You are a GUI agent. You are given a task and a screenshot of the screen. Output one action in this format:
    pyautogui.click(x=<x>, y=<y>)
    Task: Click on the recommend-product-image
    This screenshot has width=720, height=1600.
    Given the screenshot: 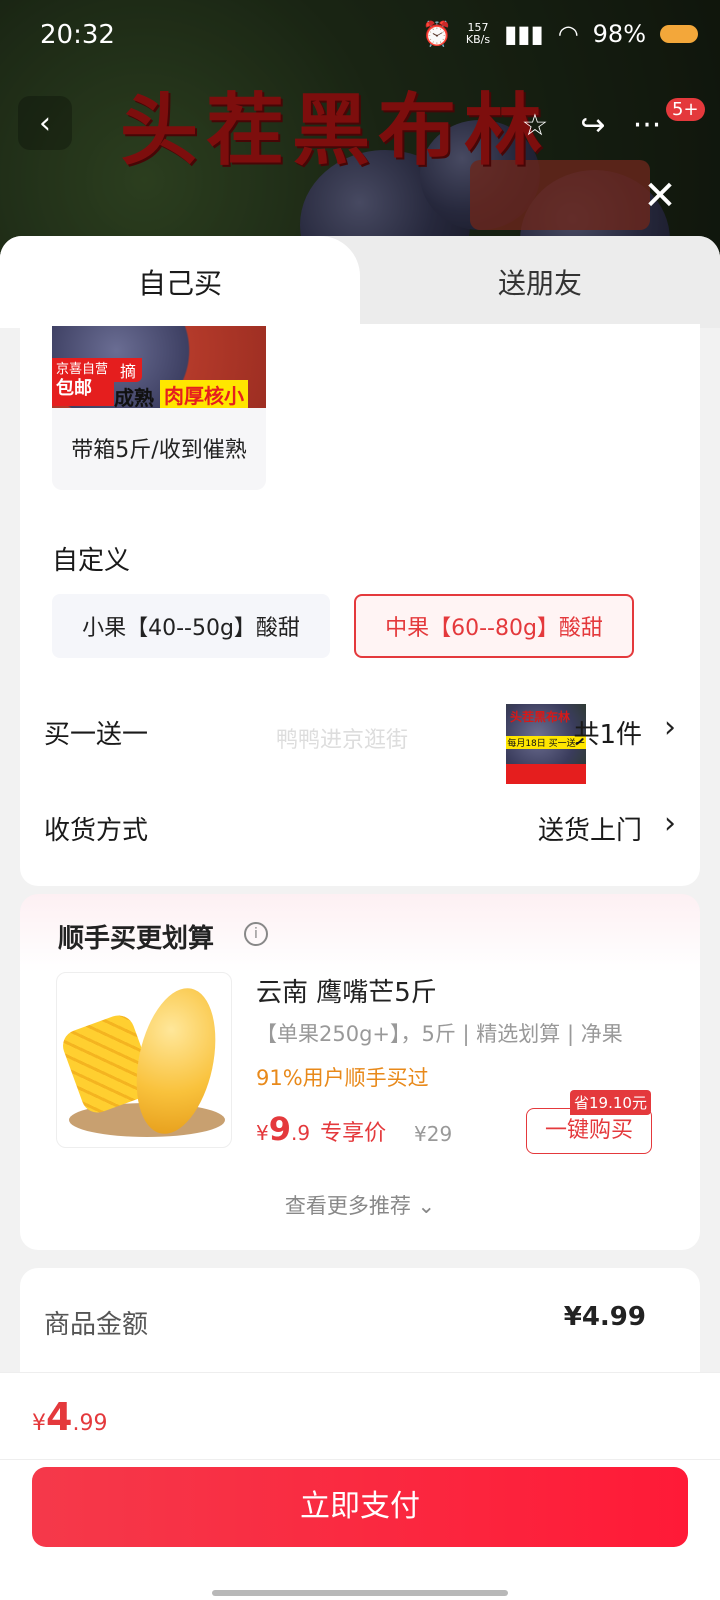 What is the action you would take?
    pyautogui.click(x=144, y=1060)
    